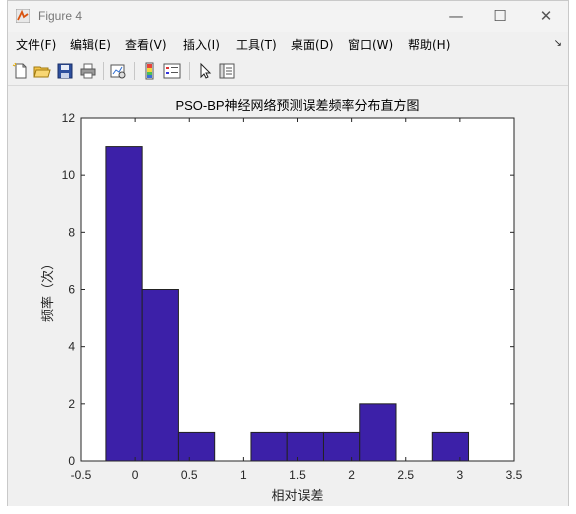 This screenshot has height=514, width=576. I want to click on window-title: Figure 4, so click(60, 16).